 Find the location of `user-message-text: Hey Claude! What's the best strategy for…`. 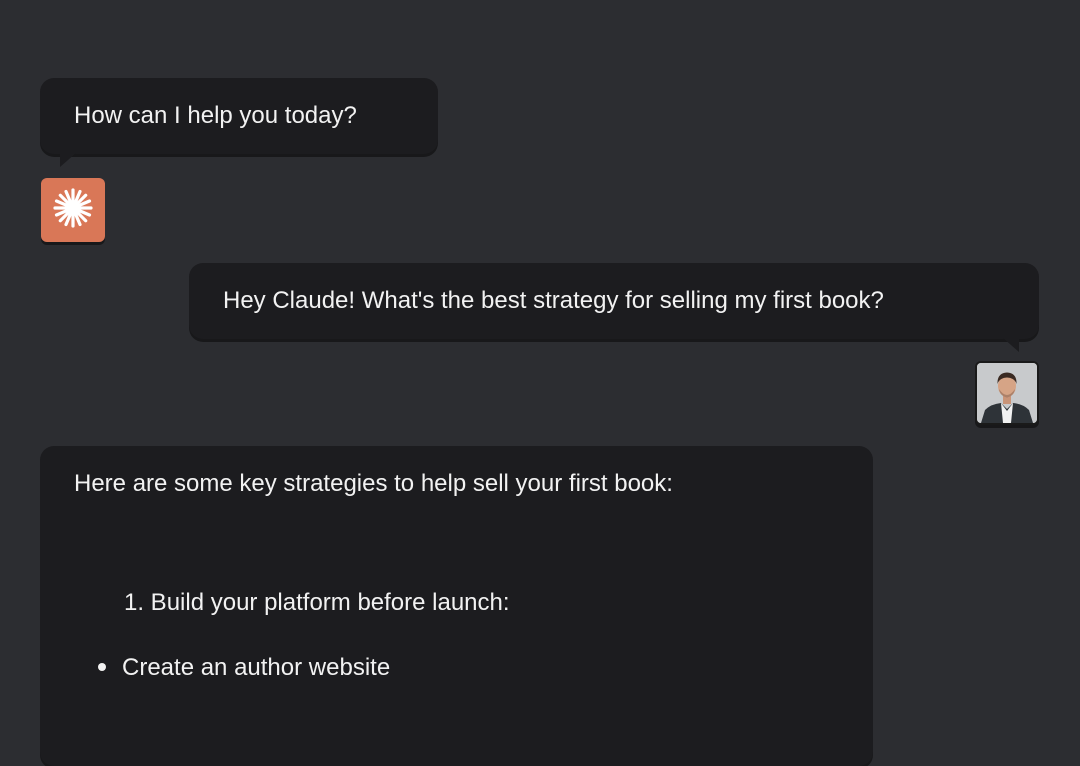

user-message-text: Hey Claude! What's the best strategy for… is located at coordinates (553, 300).